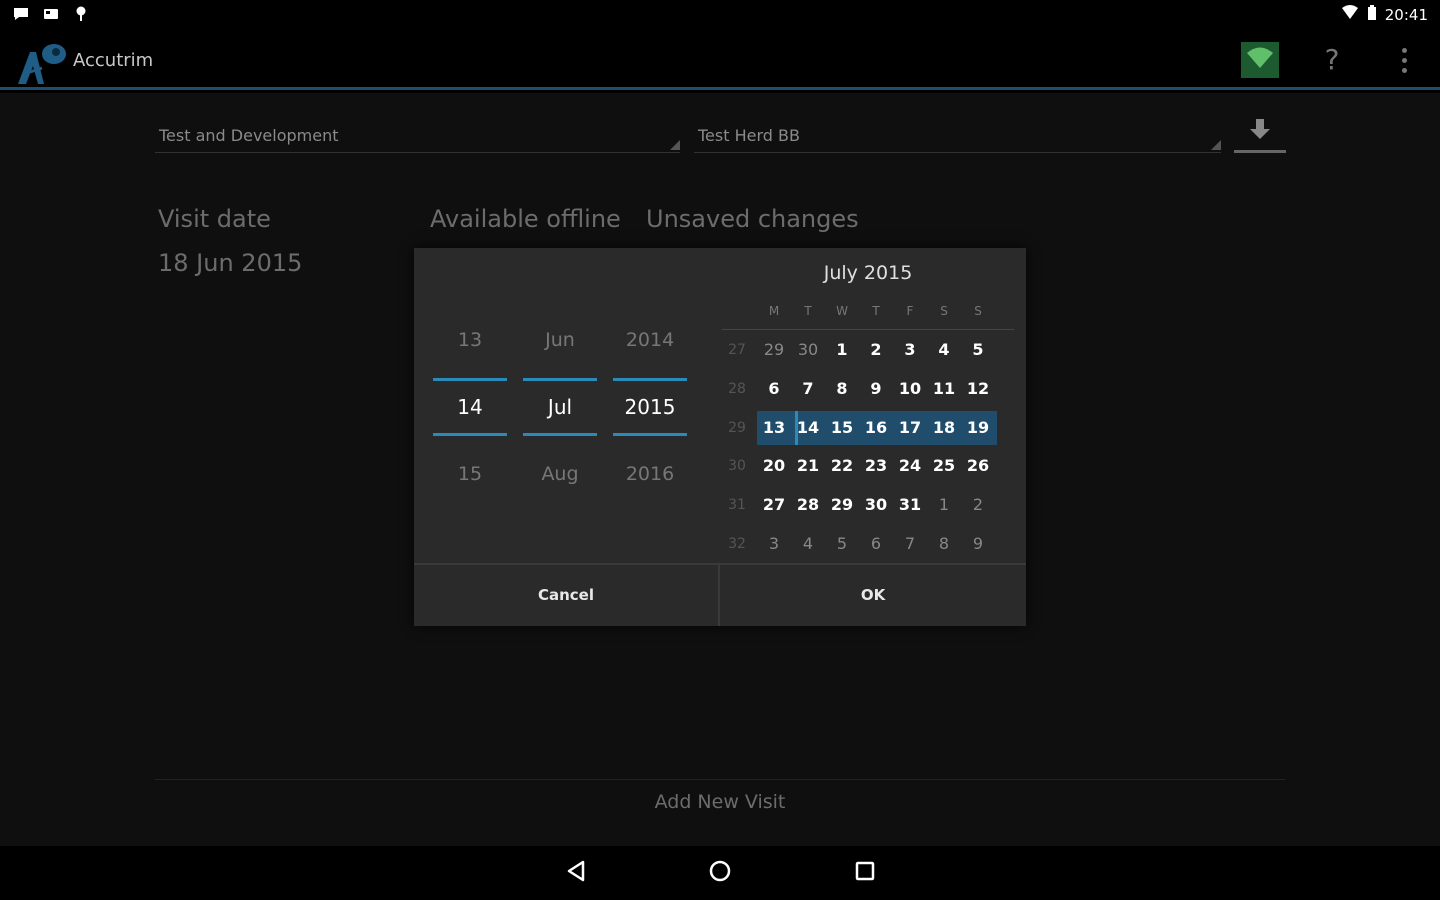  I want to click on calendar-week-row: 27 29 30 1 2 3 4 5, so click(868, 350).